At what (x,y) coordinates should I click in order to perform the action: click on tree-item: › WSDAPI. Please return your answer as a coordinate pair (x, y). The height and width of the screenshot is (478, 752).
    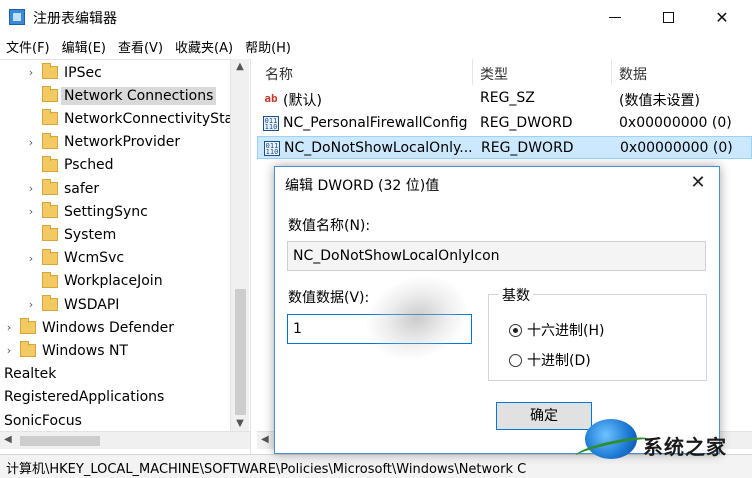
    Looking at the image, I should click on (72, 304).